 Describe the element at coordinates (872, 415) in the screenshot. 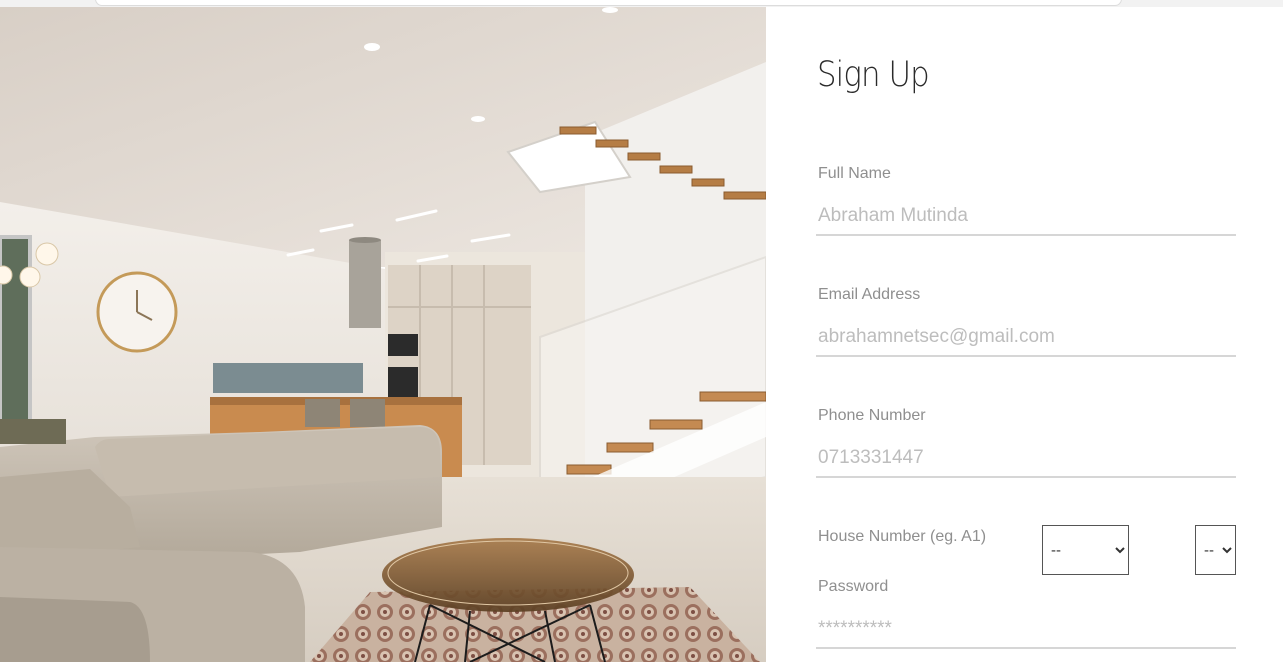

I see `phone-label: Phone Number` at that location.